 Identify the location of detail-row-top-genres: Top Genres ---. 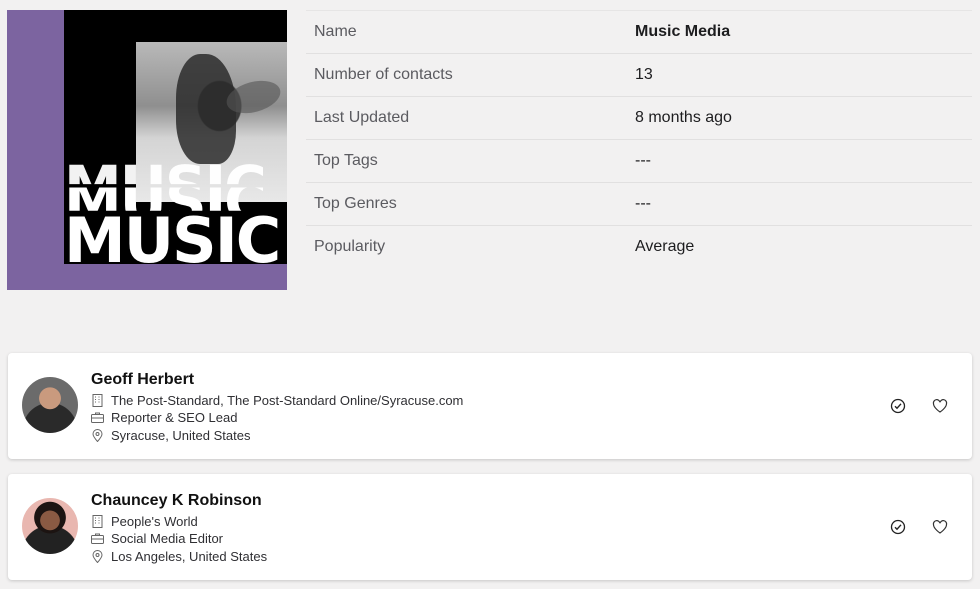
(639, 203).